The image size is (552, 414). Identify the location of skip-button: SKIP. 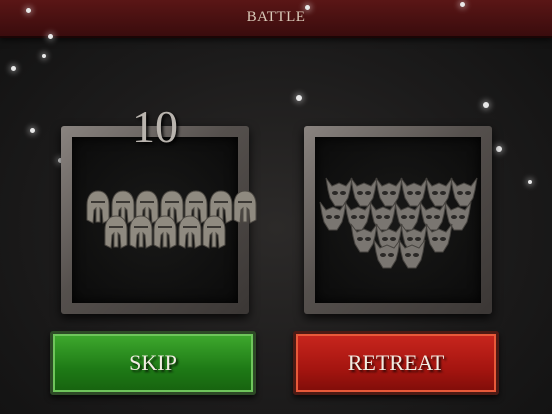
(153, 363).